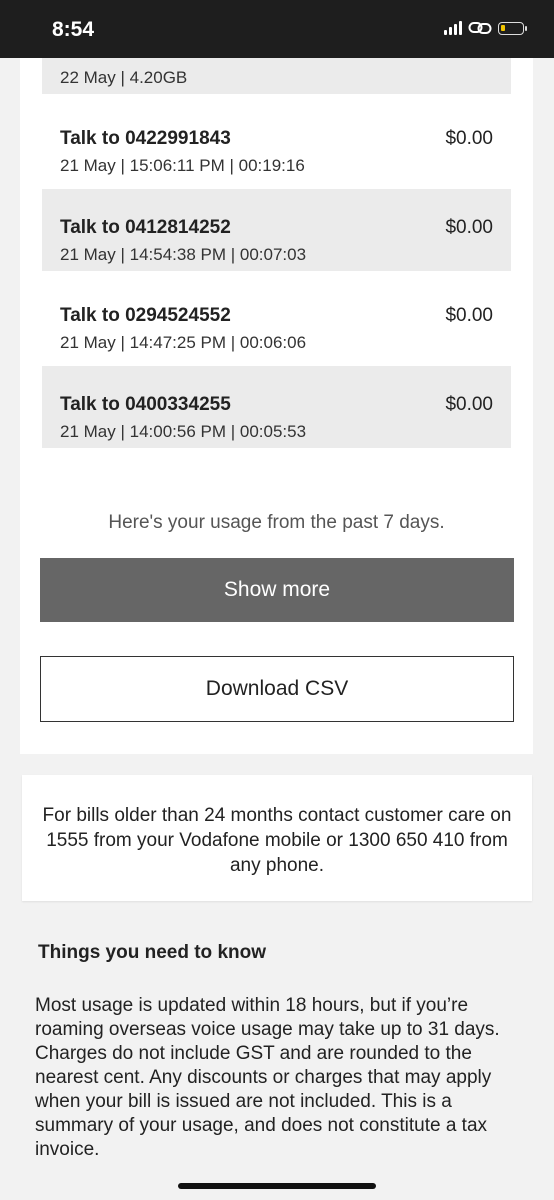  Describe the element at coordinates (145, 227) in the screenshot. I see `item-title: Talk to 0412814252` at that location.